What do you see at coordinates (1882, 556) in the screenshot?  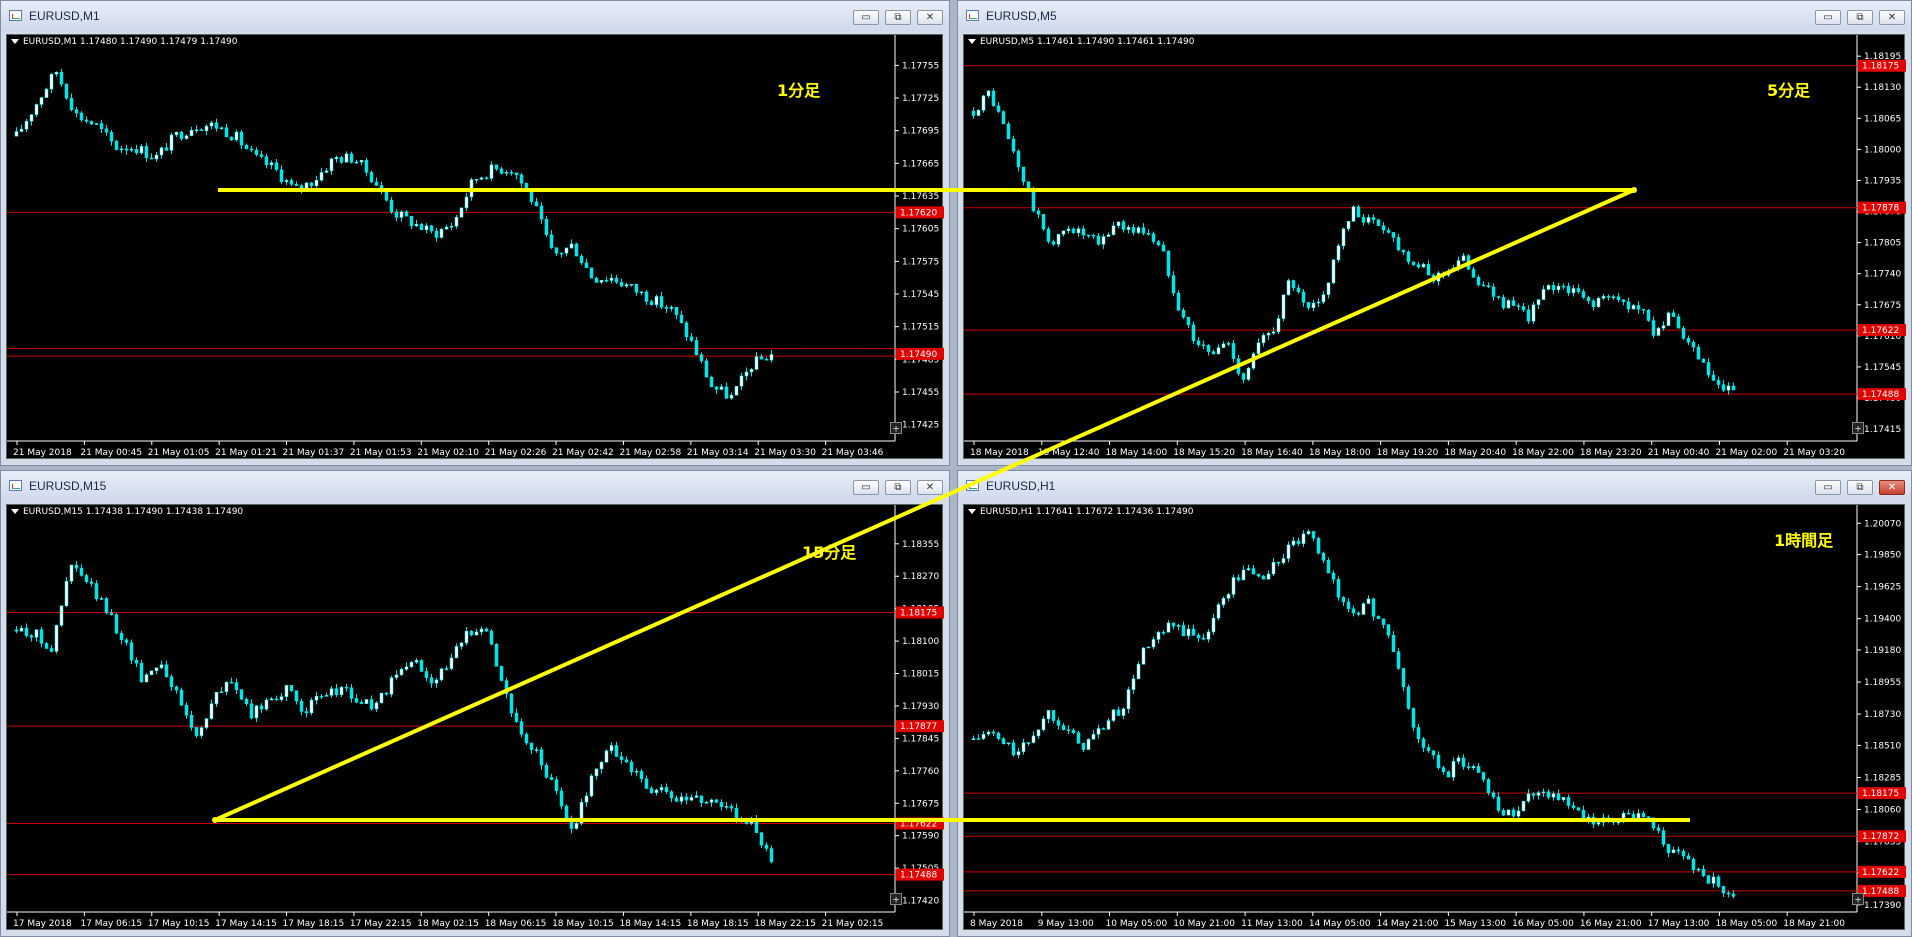 I see `y-tick-label: 1.19850` at bounding box center [1882, 556].